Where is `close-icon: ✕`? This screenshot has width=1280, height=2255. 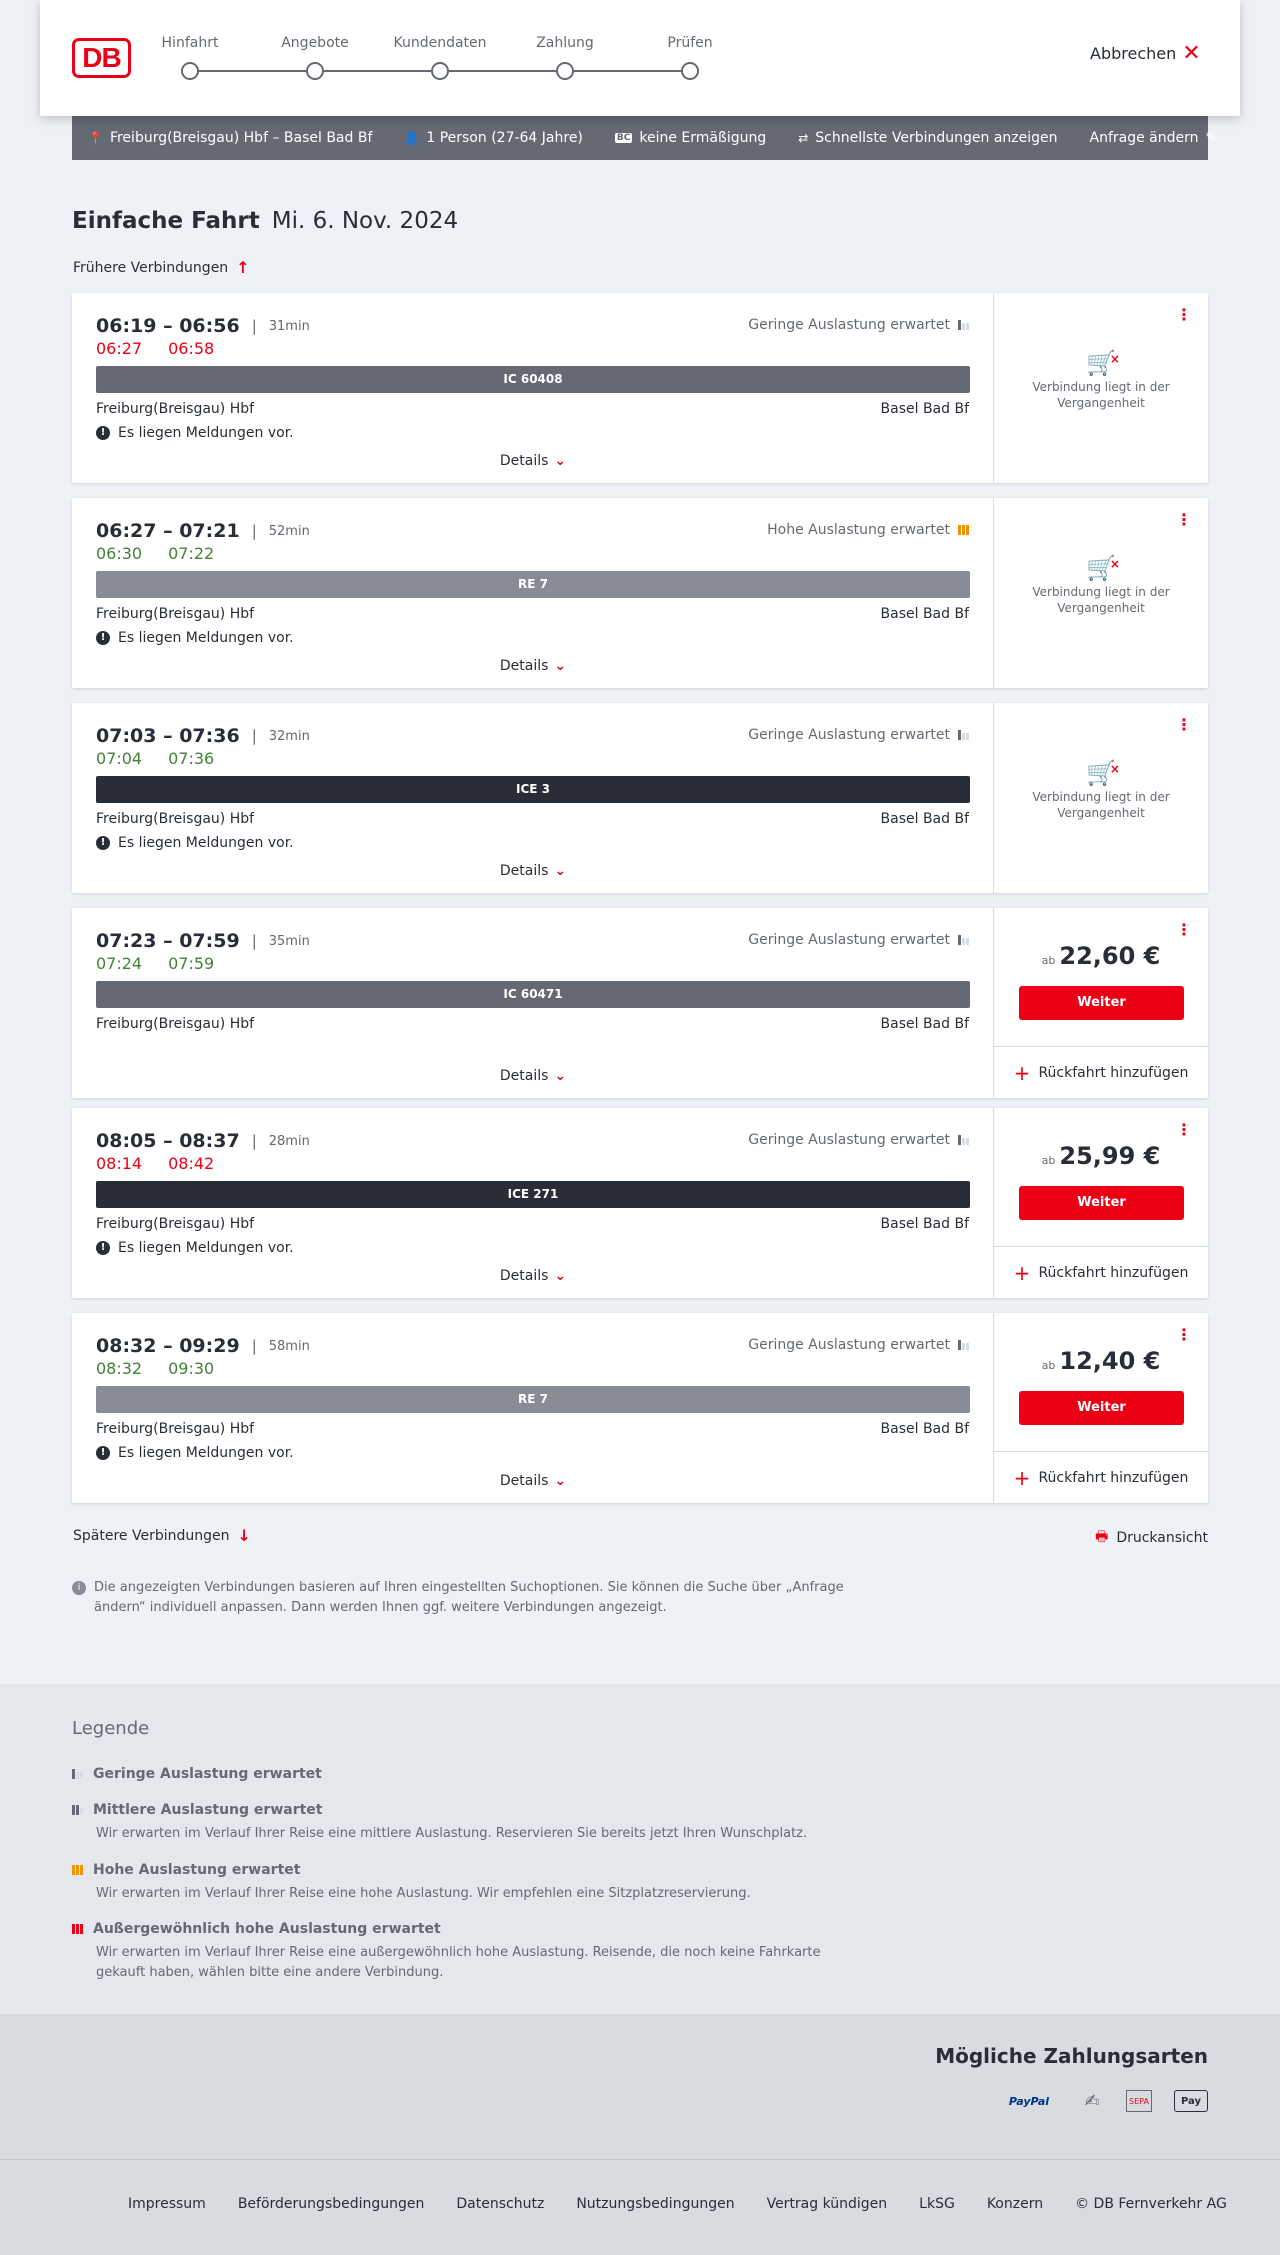 close-icon: ✕ is located at coordinates (1191, 53).